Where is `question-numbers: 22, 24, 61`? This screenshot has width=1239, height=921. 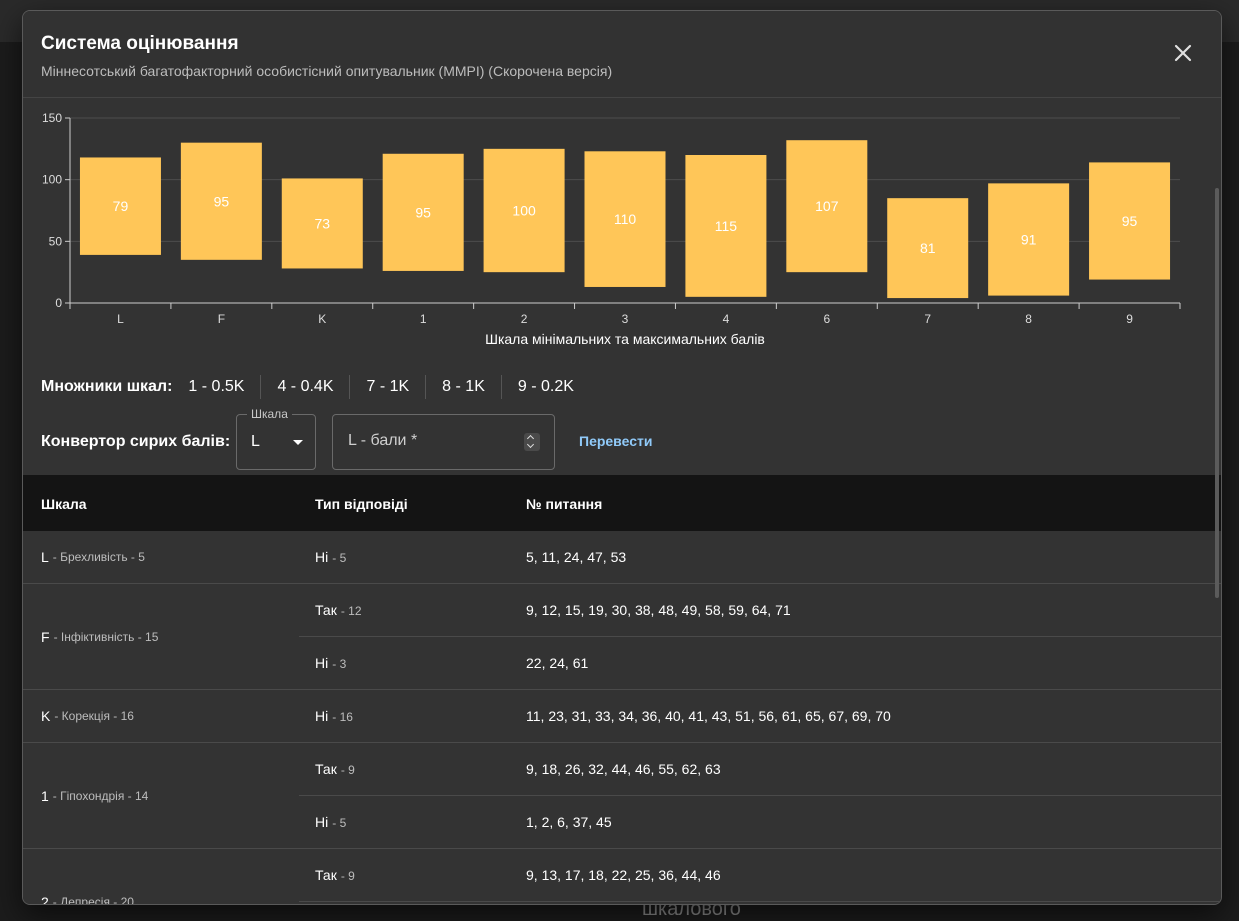
question-numbers: 22, 24, 61 is located at coordinates (557, 663).